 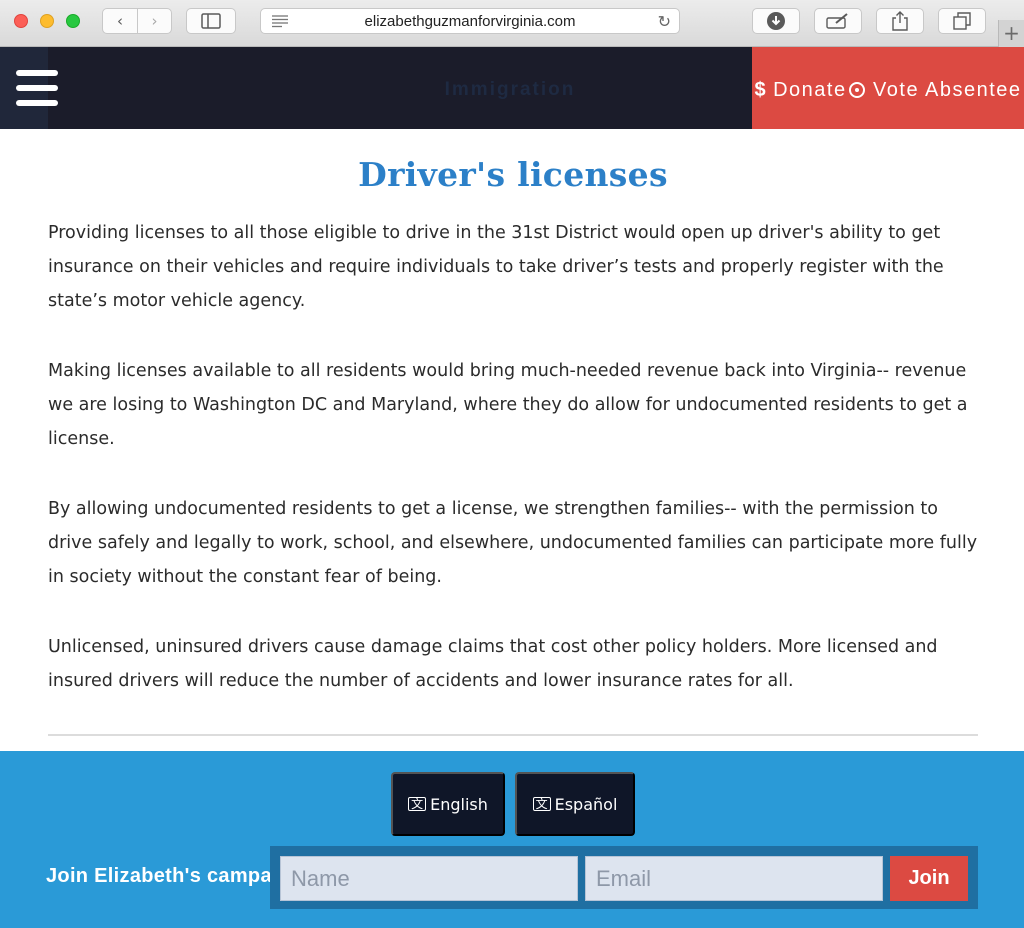 What do you see at coordinates (734, 878) in the screenshot?
I see `email-input` at bounding box center [734, 878].